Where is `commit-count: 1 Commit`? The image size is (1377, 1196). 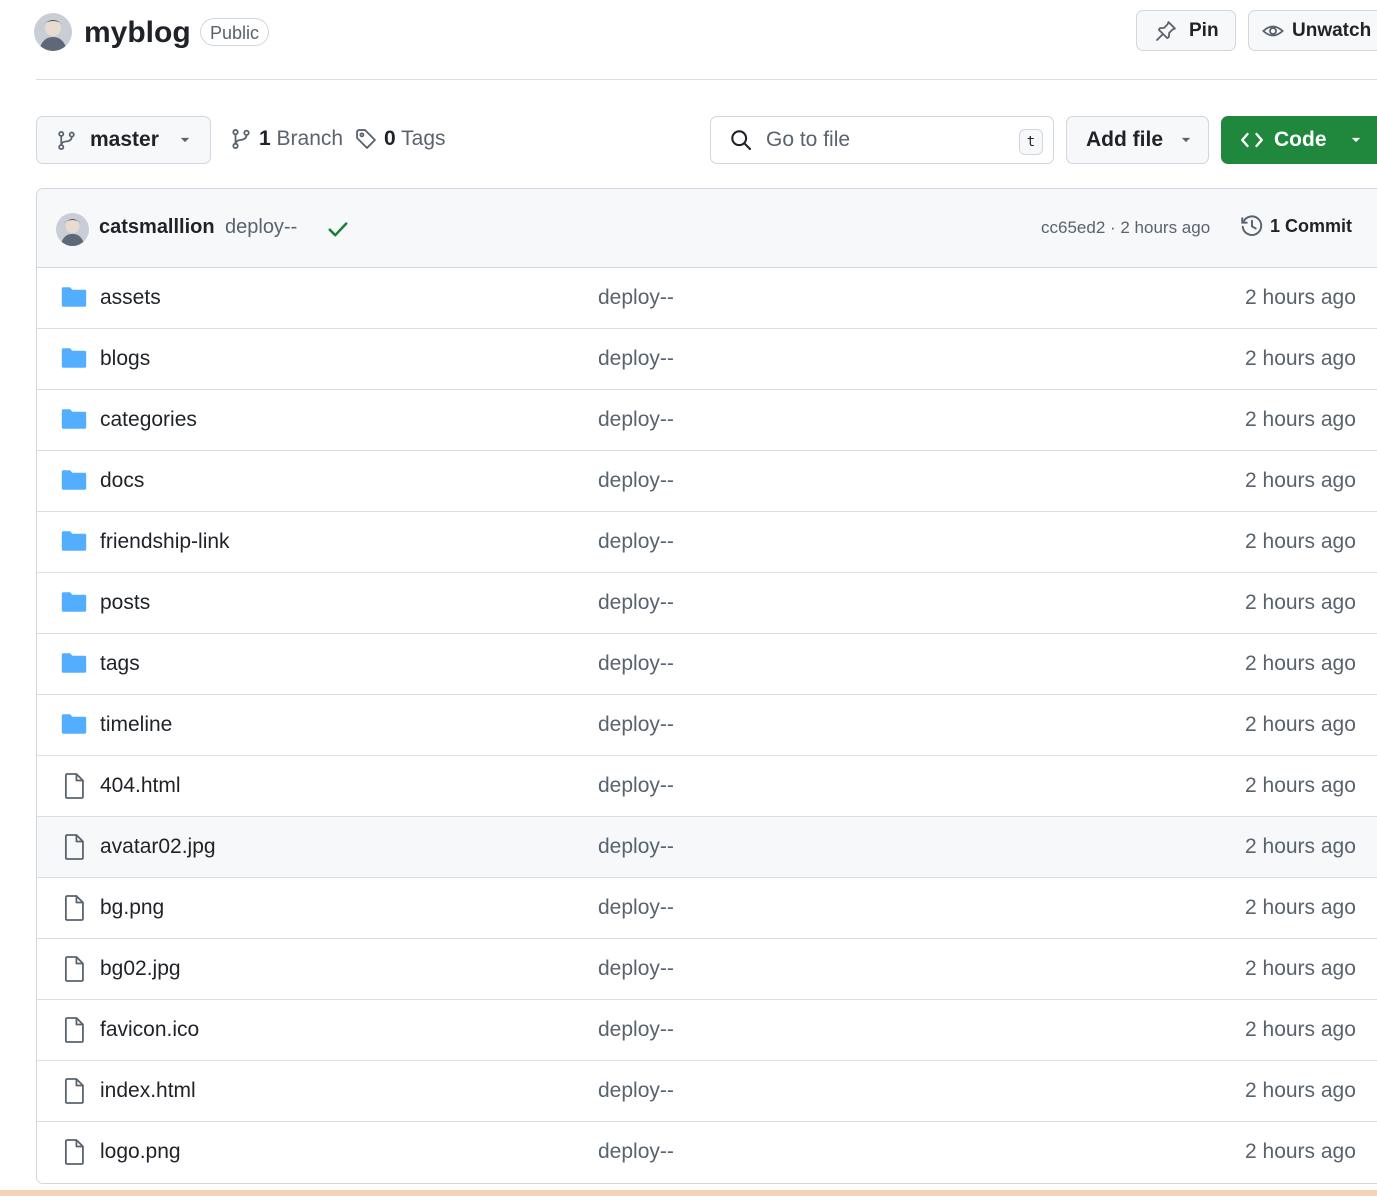
commit-count: 1 Commit is located at coordinates (1311, 225).